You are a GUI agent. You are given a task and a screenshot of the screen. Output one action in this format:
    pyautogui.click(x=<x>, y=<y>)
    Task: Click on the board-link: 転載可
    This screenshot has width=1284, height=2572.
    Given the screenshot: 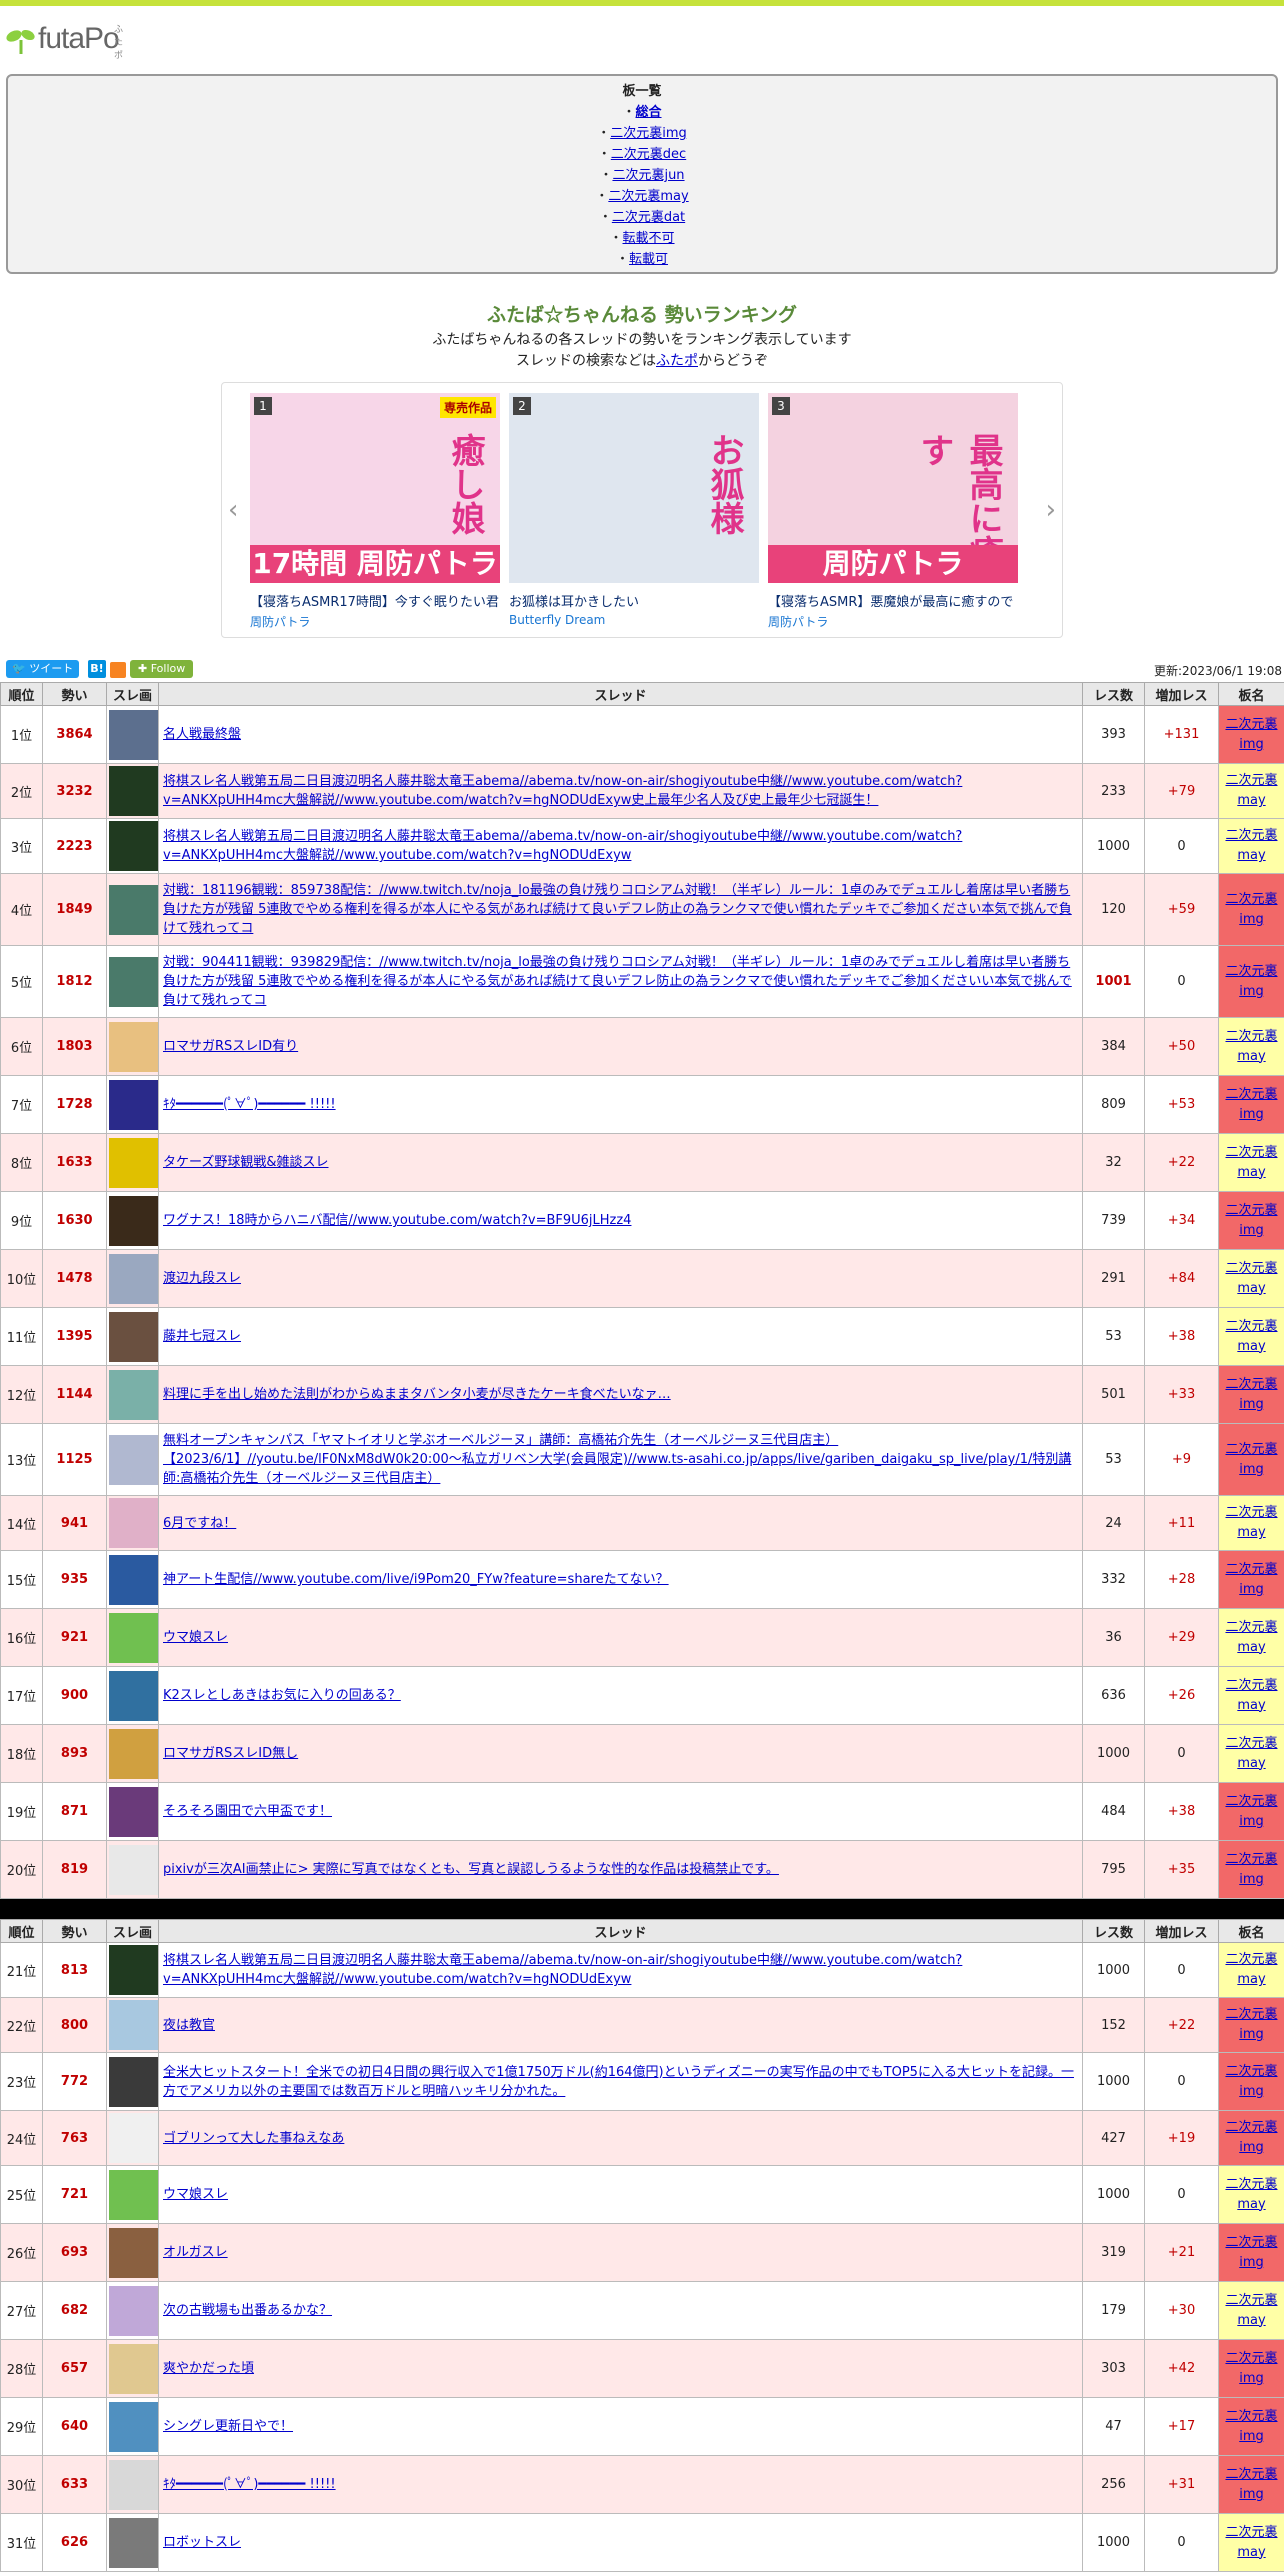 What is the action you would take?
    pyautogui.click(x=648, y=259)
    